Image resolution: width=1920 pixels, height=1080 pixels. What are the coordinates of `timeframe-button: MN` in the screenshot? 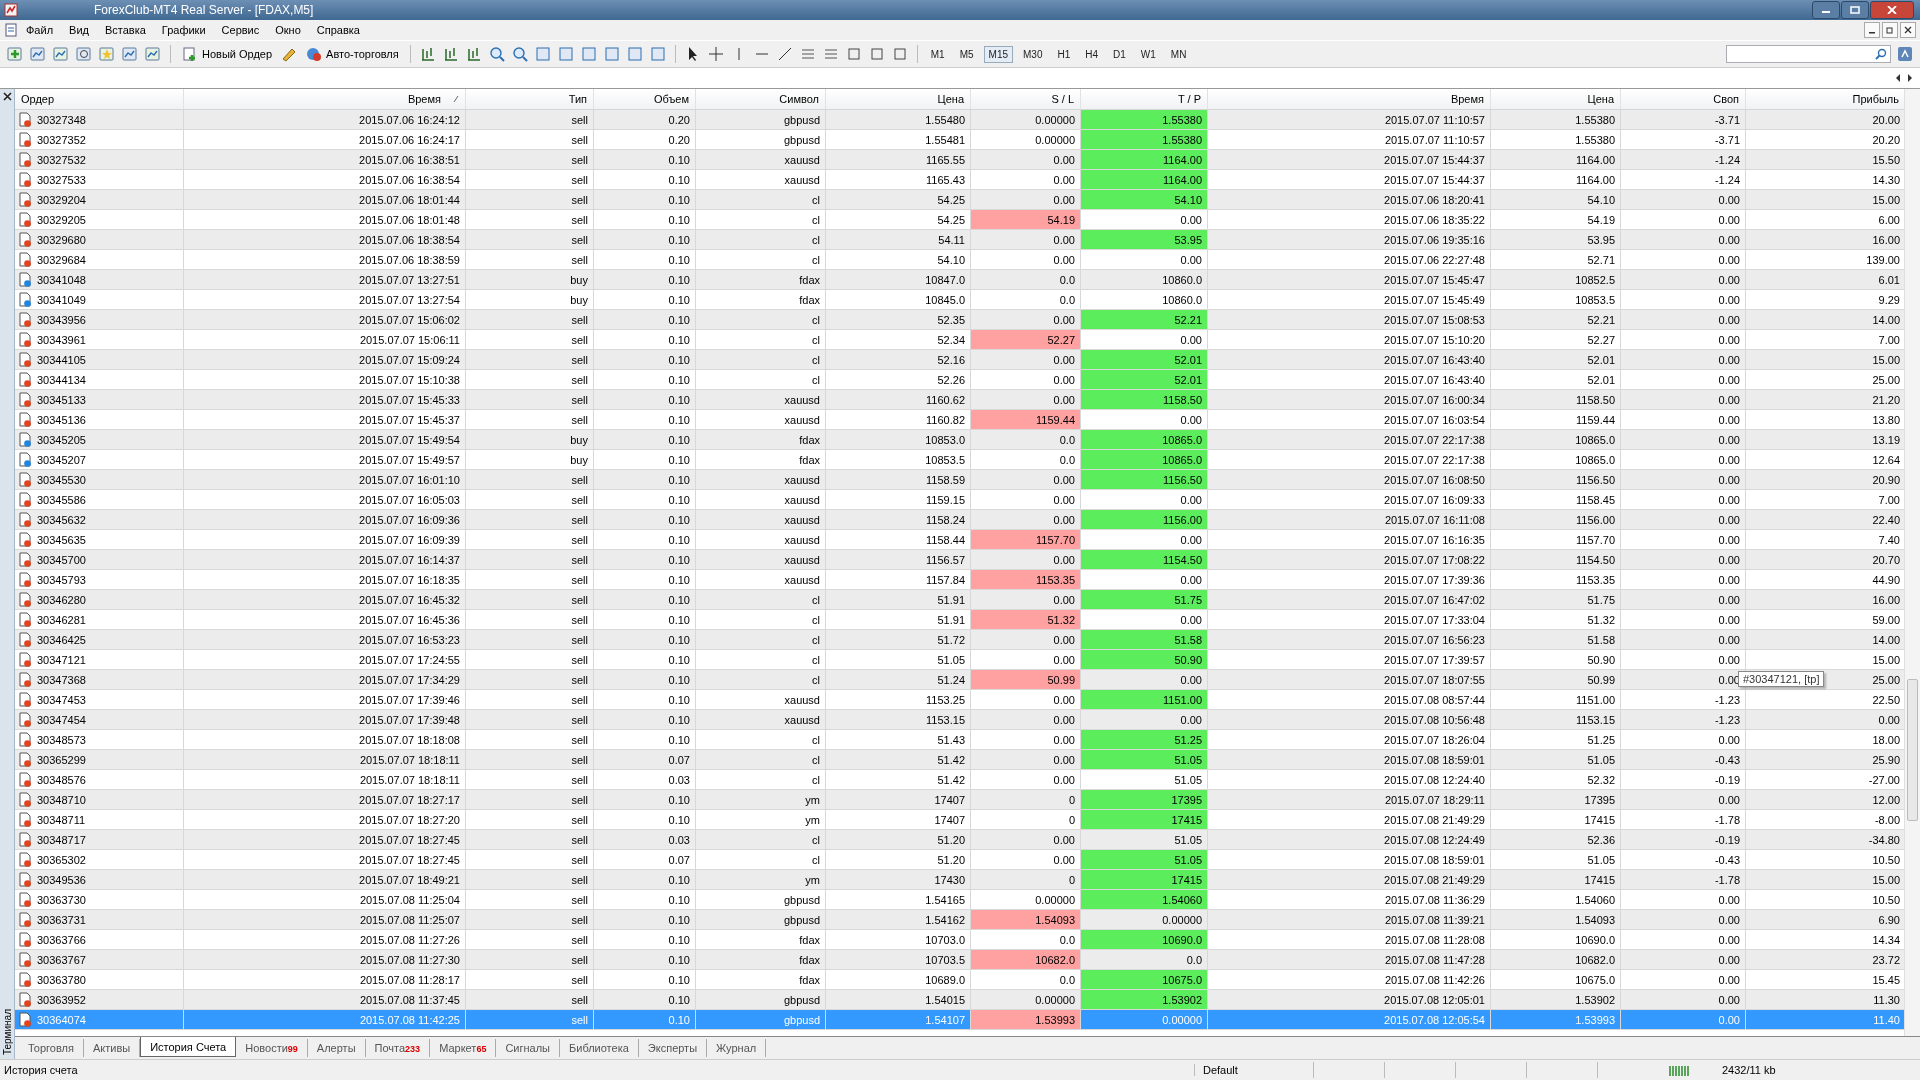 It's located at (1178, 54).